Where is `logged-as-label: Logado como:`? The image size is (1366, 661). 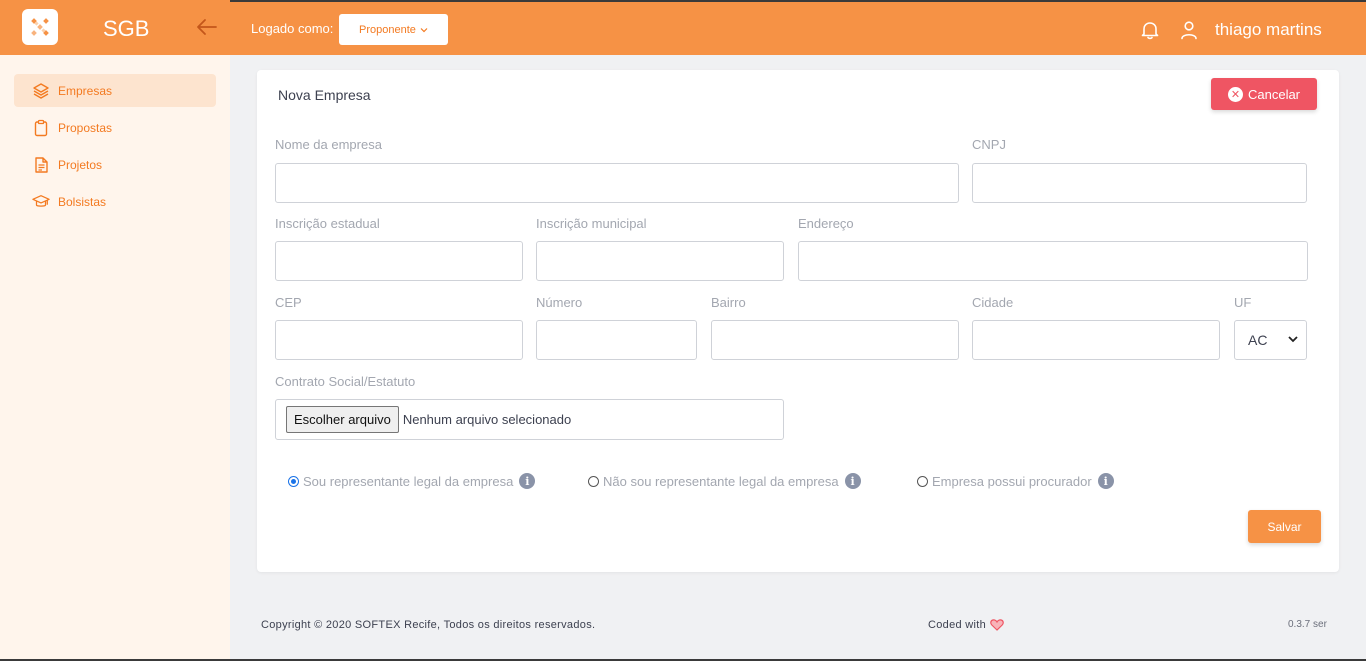
logged-as-label: Logado como: is located at coordinates (292, 28).